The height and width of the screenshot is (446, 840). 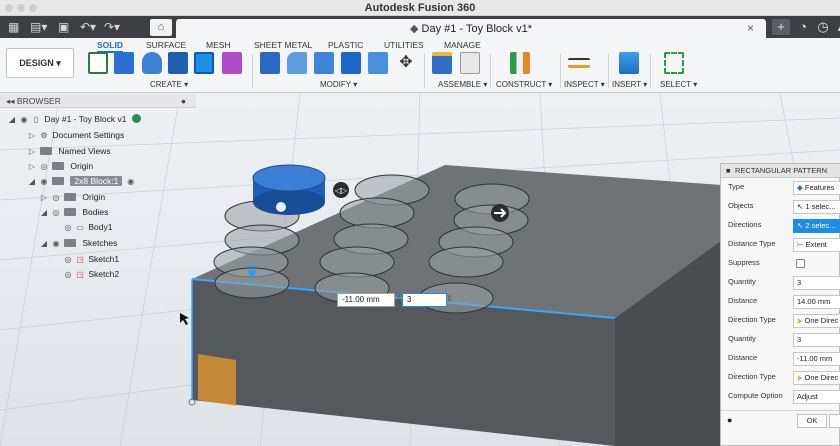 What do you see at coordinates (161, 27) in the screenshot?
I see `home-tab: ⌂` at bounding box center [161, 27].